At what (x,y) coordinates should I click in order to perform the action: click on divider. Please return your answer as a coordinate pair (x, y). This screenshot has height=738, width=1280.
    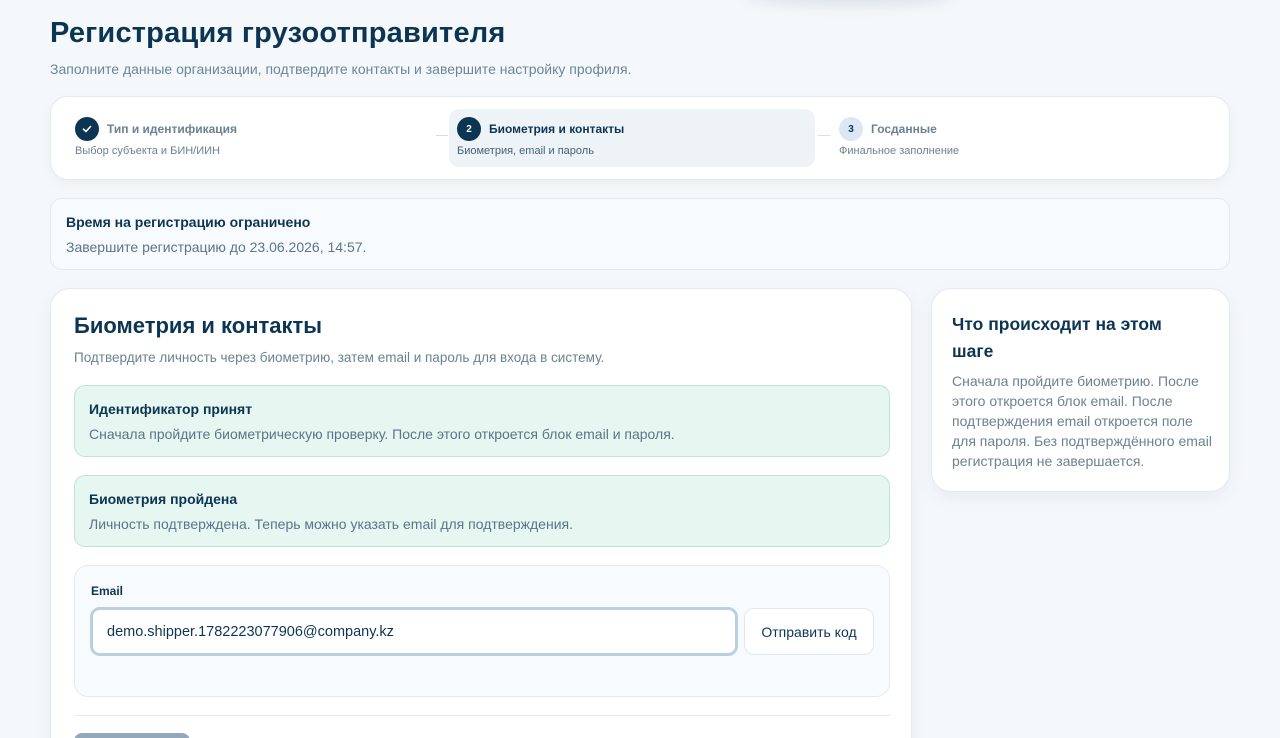
    Looking at the image, I should click on (482, 715).